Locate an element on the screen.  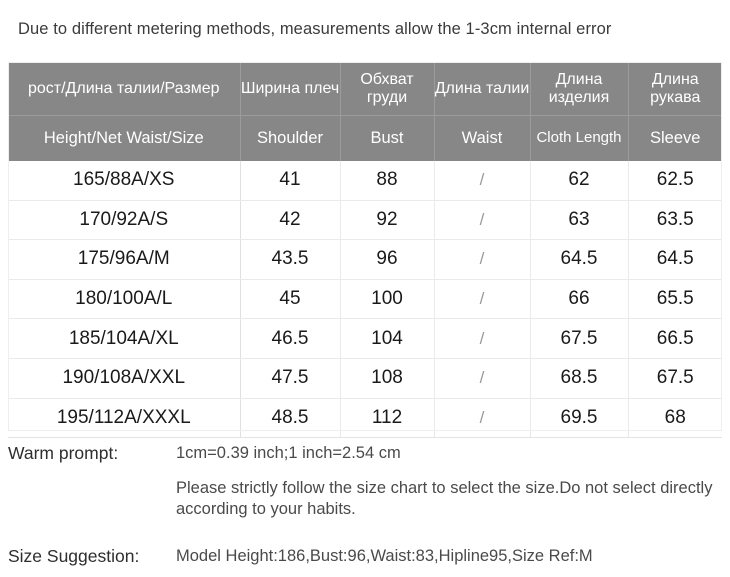
cell-cloth-length: 64.5 is located at coordinates (579, 259).